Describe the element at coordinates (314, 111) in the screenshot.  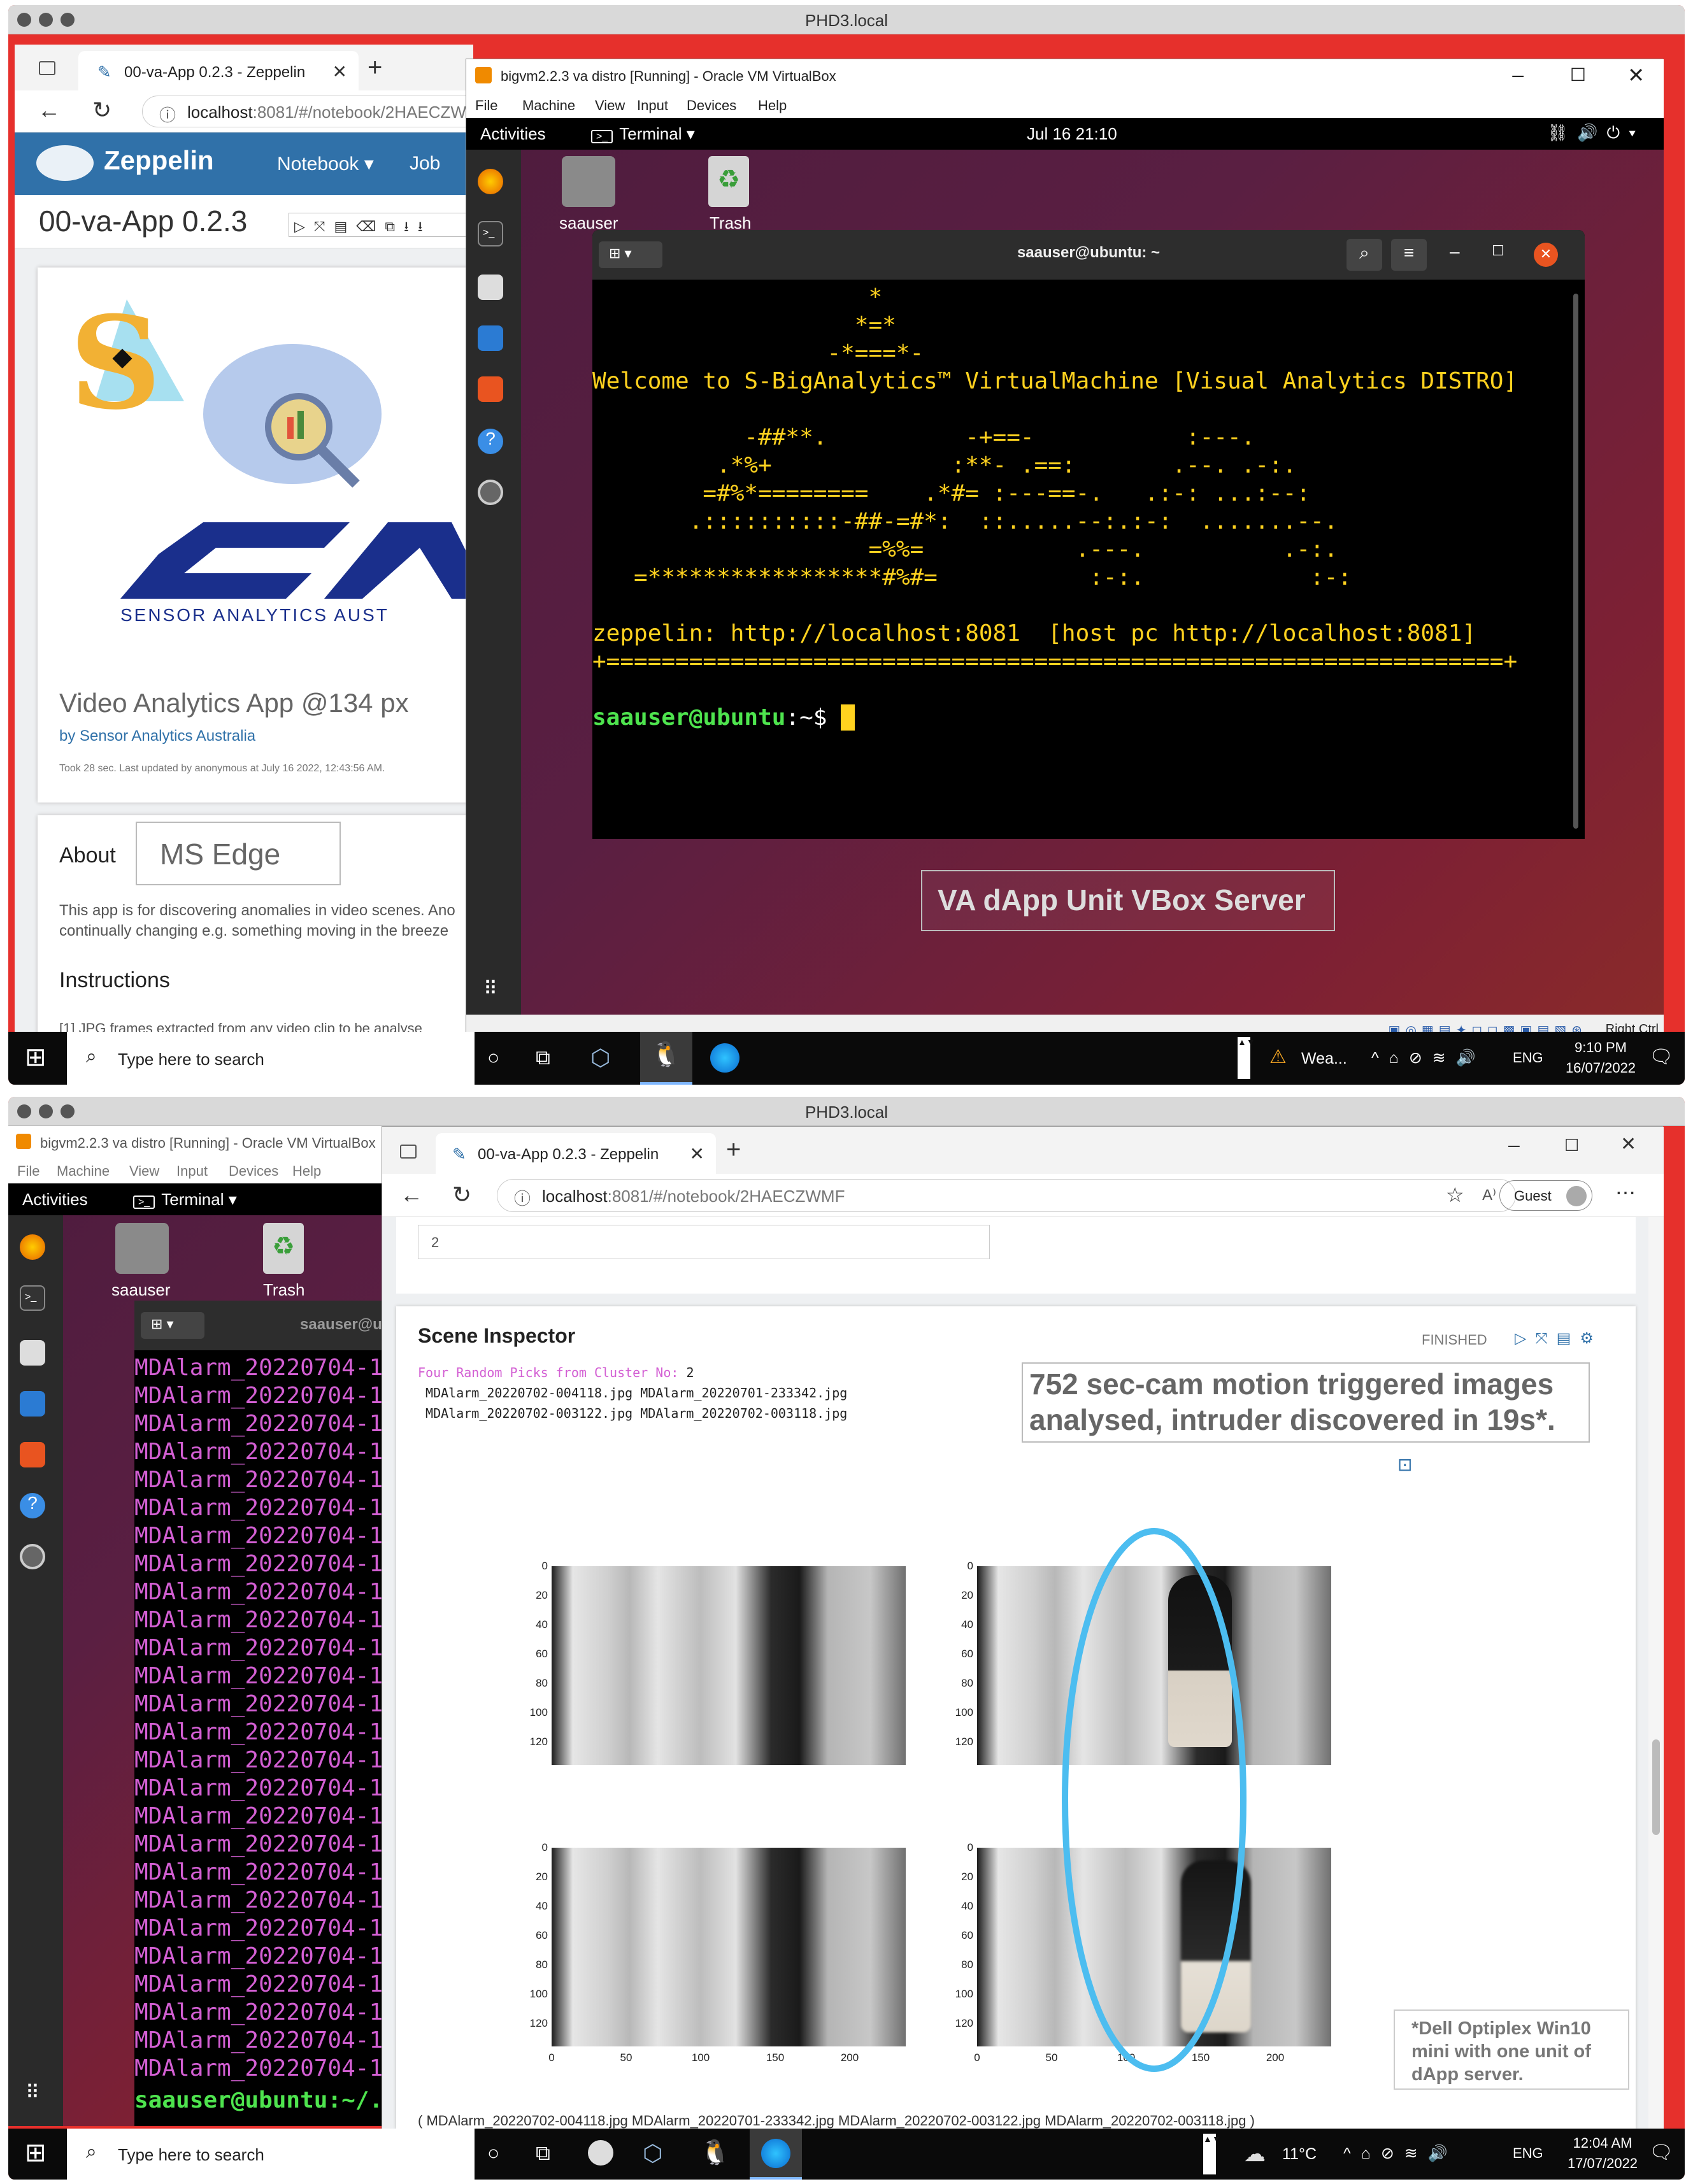
I see `address-bar: ⓘ localhost:8081/#/notebook/2HAECZWI` at that location.